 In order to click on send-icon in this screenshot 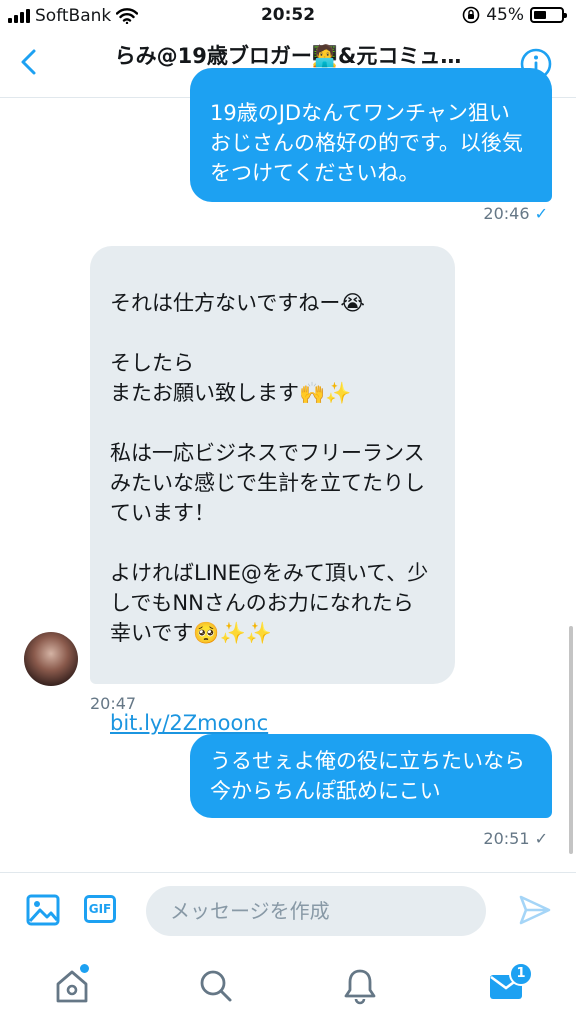, I will do `click(535, 910)`.